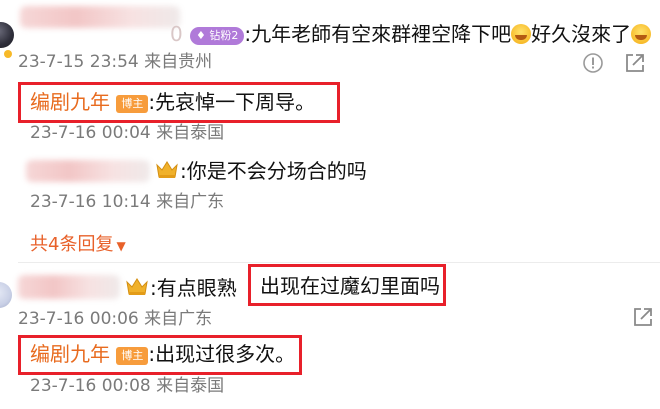 The width and height of the screenshot is (660, 409). I want to click on fan-badge: ♦ 钻粉2, so click(217, 35).